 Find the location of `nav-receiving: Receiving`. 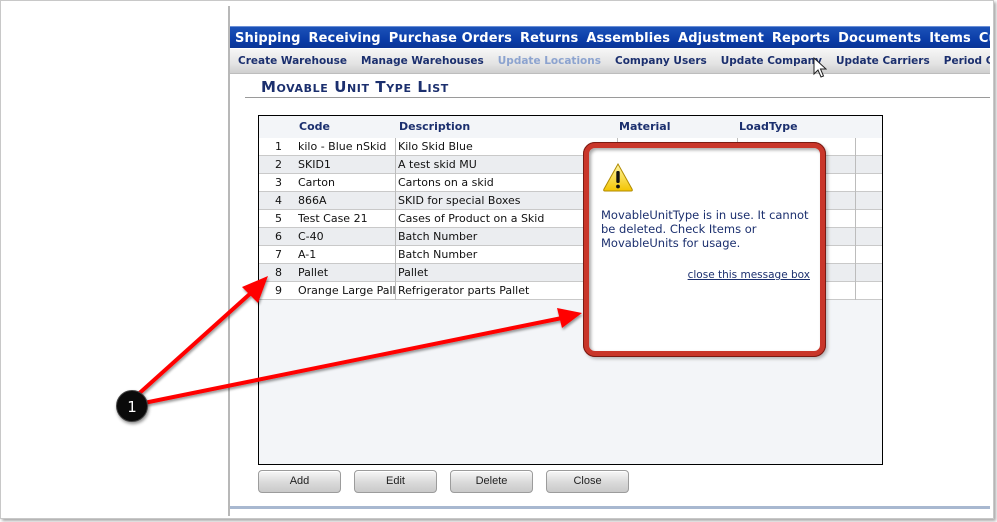

nav-receiving: Receiving is located at coordinates (344, 38).